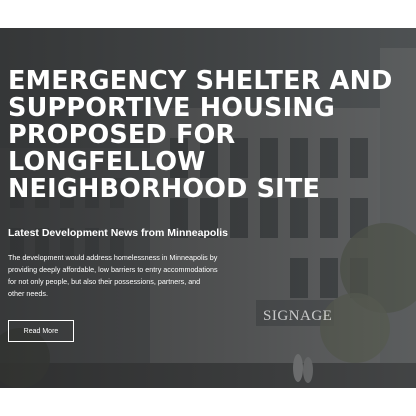 The height and width of the screenshot is (416, 416). What do you see at coordinates (298, 316) in the screenshot?
I see `building-sign: SIGNAGE` at bounding box center [298, 316].